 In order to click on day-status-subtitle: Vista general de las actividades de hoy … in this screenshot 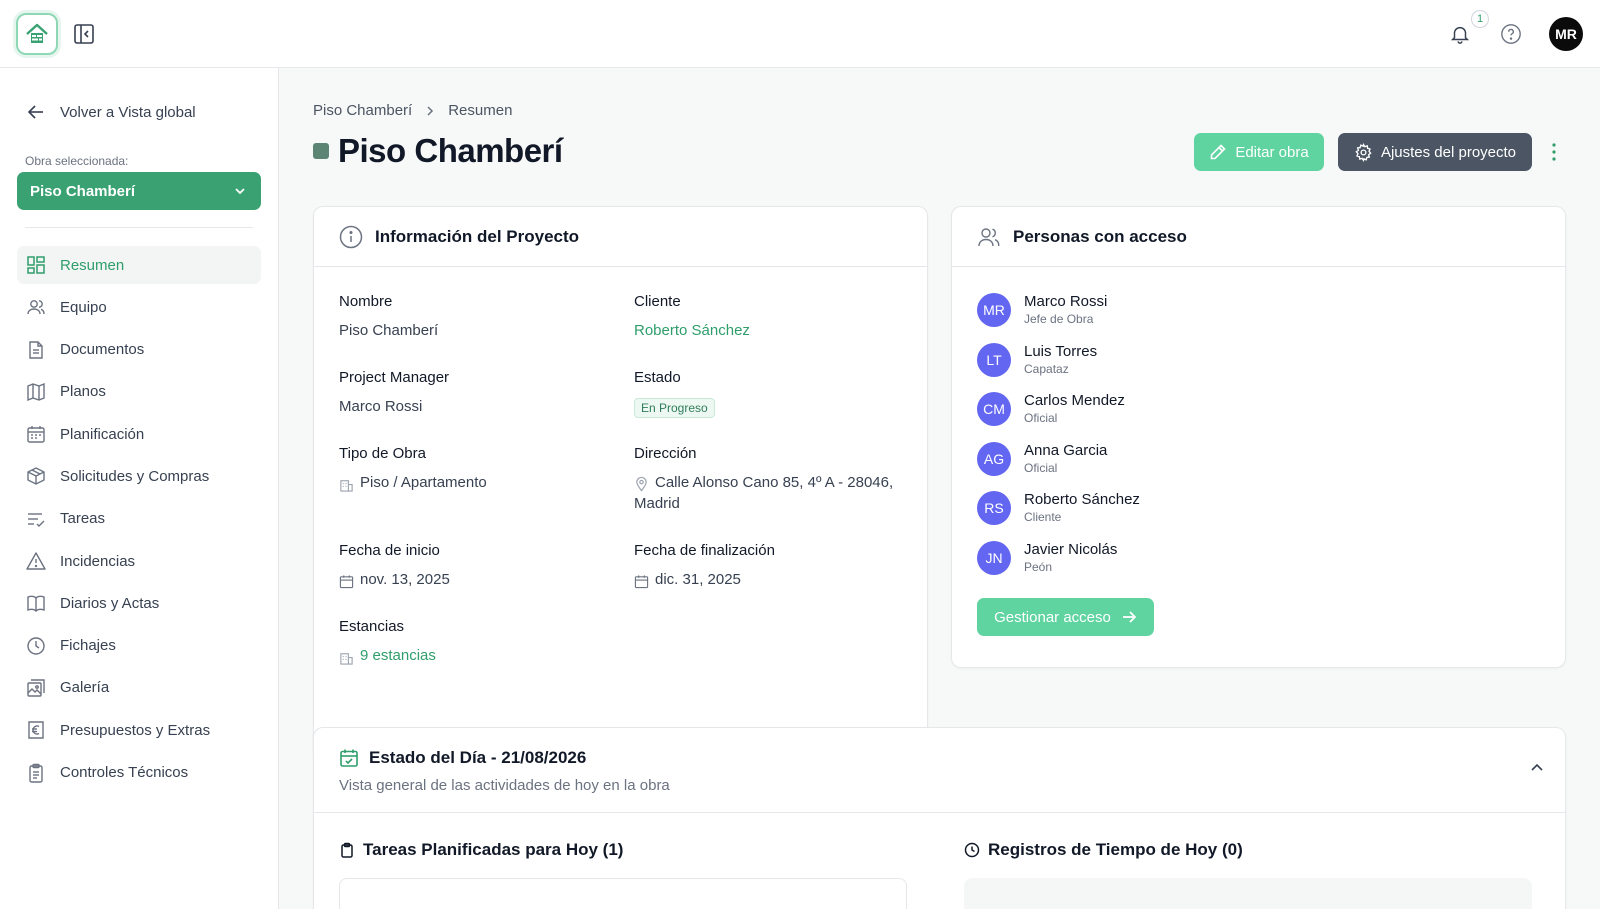, I will do `click(504, 785)`.